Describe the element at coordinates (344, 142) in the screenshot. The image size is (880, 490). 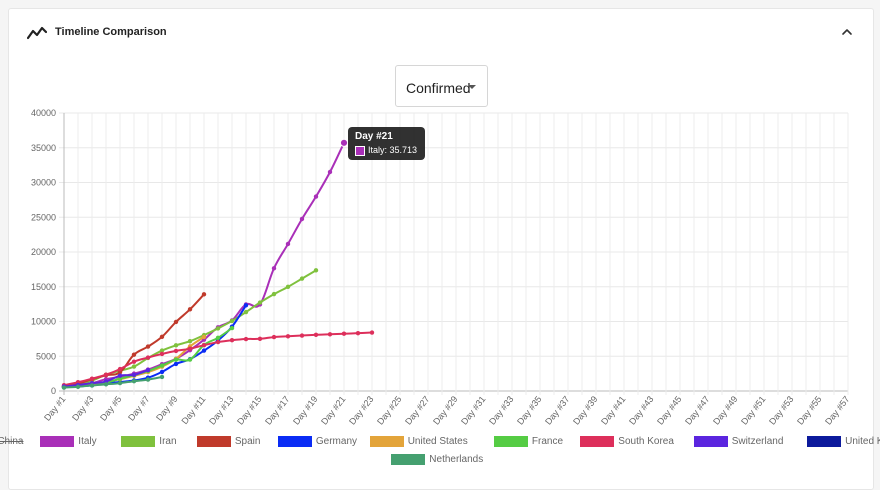
I see `highlight-point` at that location.